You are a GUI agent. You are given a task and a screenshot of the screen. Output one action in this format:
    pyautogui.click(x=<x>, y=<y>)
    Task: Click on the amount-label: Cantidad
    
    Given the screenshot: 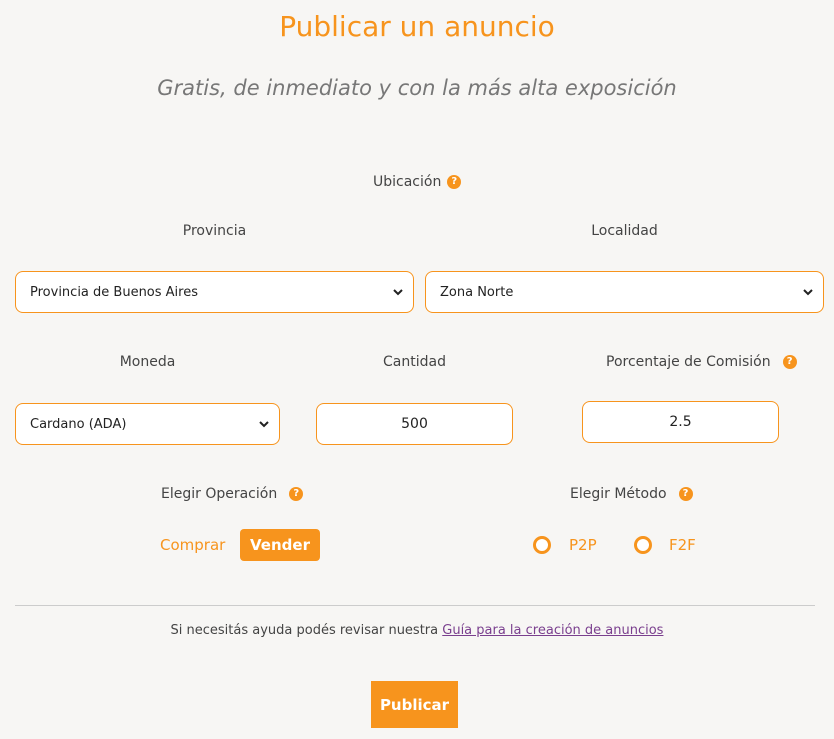 What is the action you would take?
    pyautogui.click(x=414, y=362)
    